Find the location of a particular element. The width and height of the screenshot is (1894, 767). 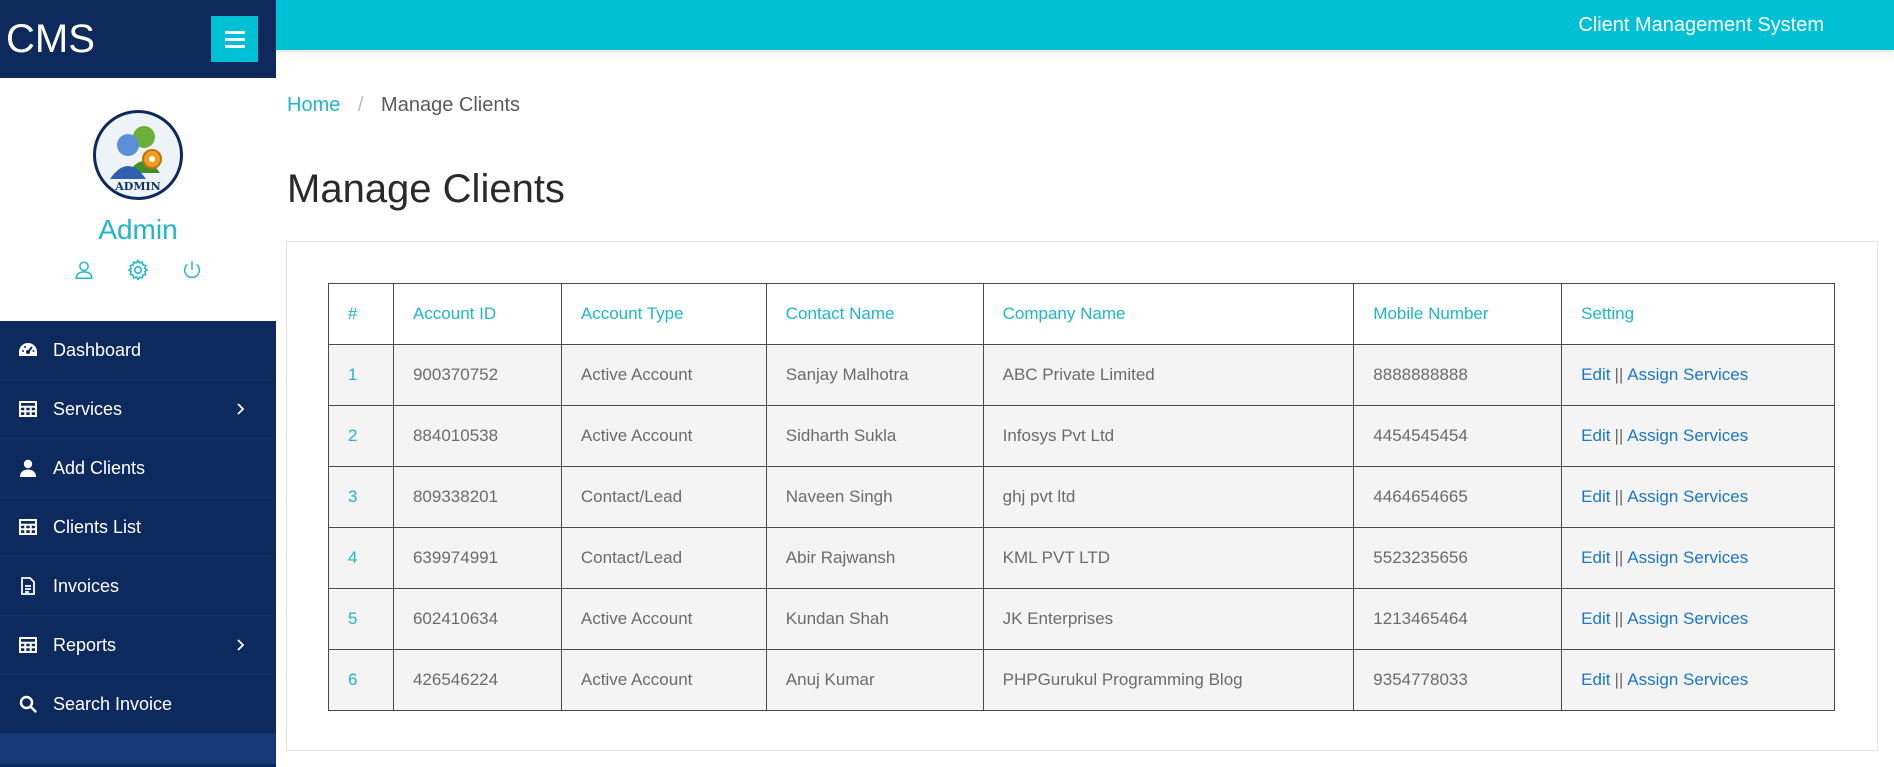

sidebar-item-invoices: Invoices is located at coordinates (138, 586).